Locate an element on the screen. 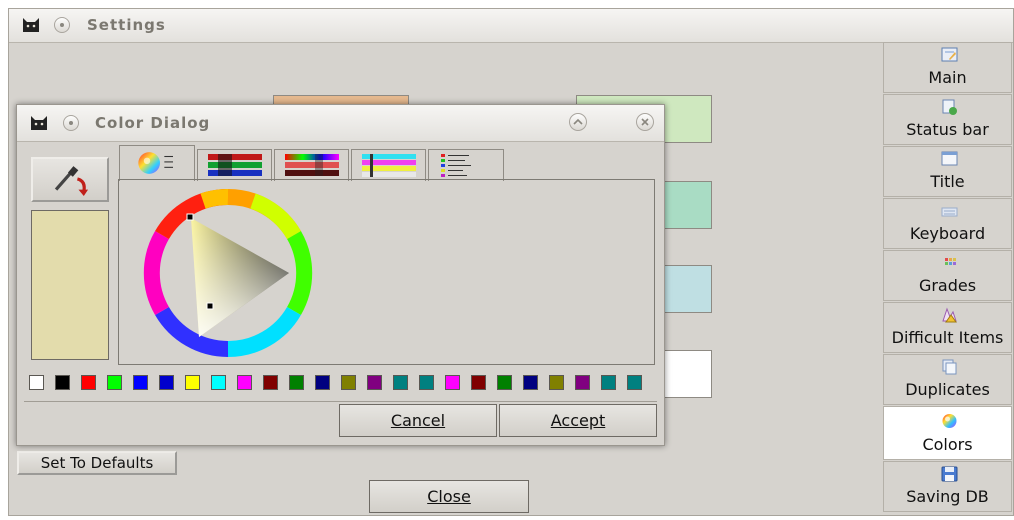  sidebar-item-duplicates: Duplicates is located at coordinates (947, 379).